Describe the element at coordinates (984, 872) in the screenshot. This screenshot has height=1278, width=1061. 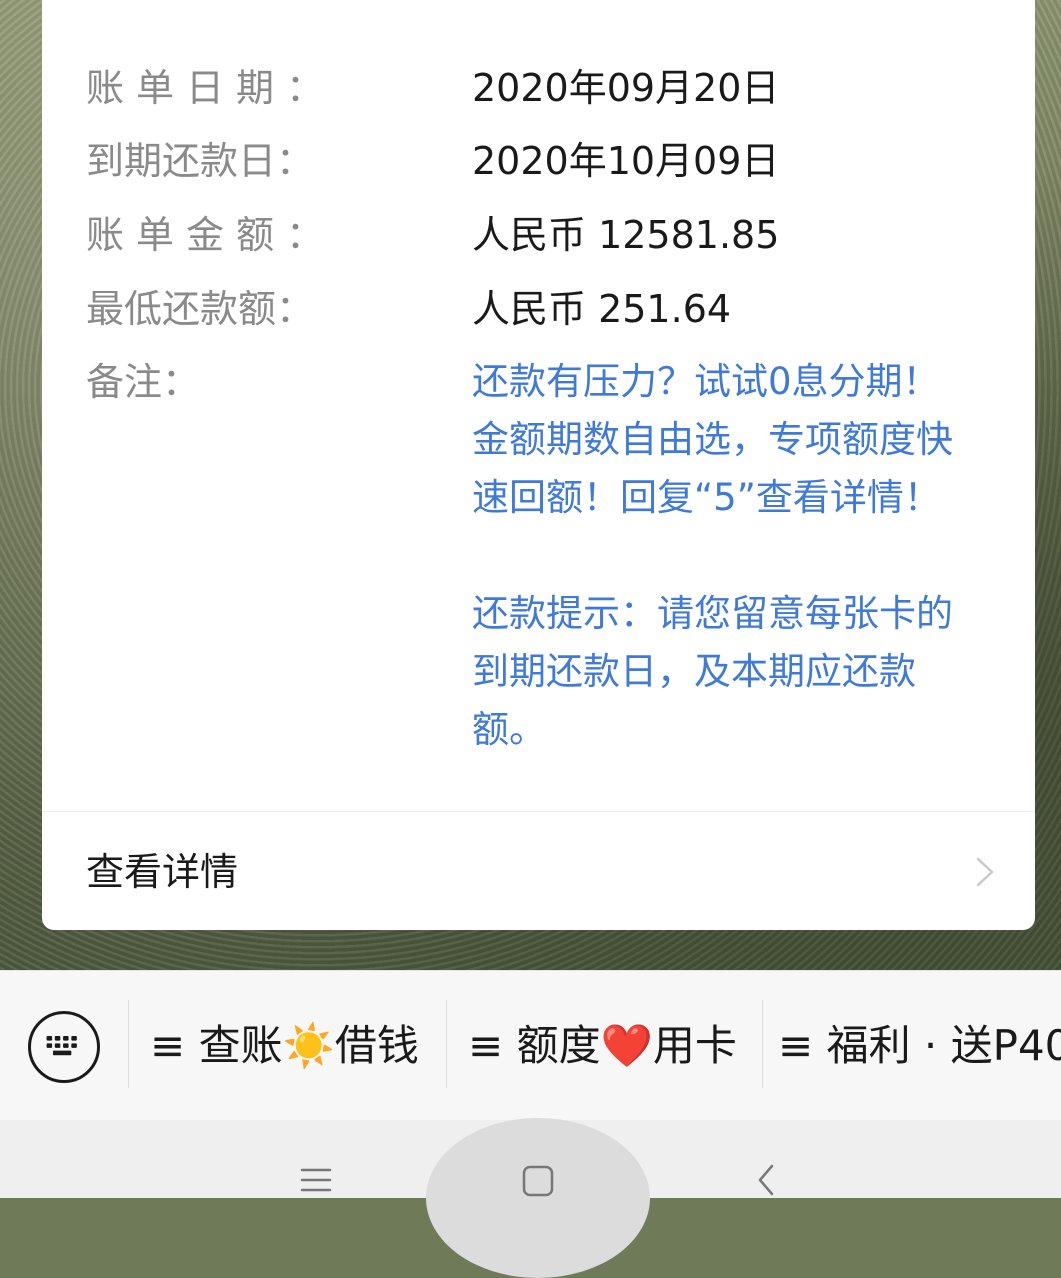
I see `chevron-right-icon` at that location.